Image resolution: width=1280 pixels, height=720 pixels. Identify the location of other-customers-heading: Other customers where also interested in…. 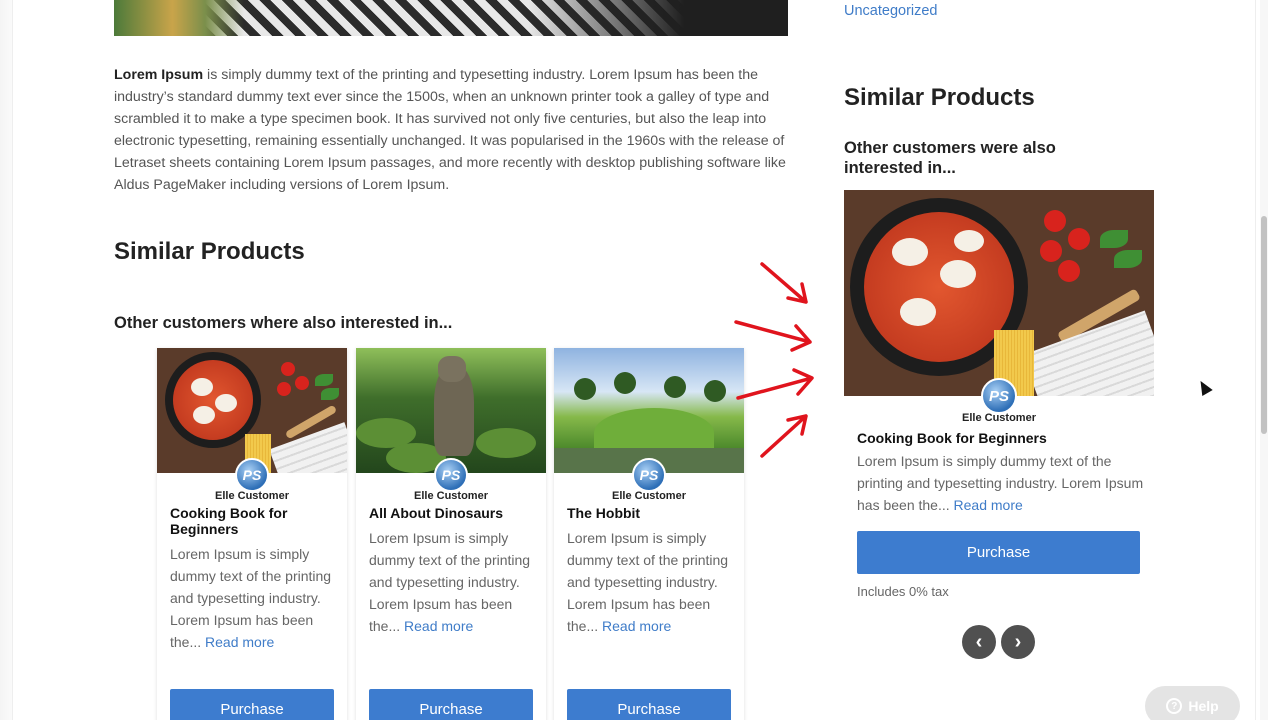
(283, 323).